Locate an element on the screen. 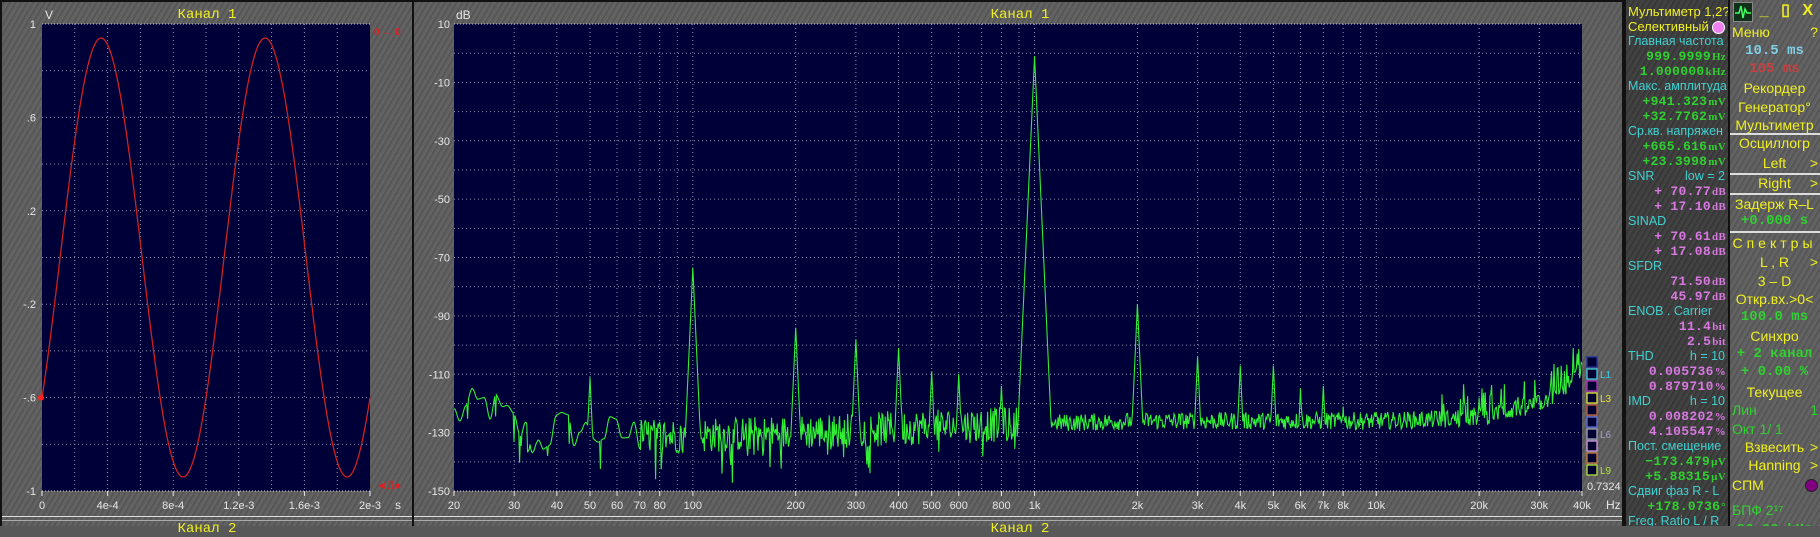  x-tick-label: 20 is located at coordinates (454, 506).